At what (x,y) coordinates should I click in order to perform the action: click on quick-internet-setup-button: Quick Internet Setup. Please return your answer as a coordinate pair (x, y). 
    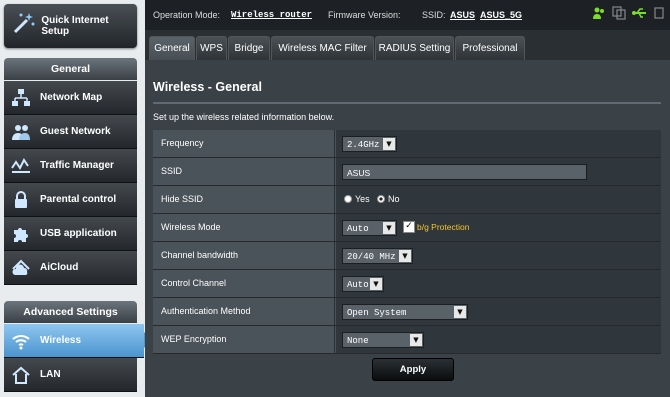
    Looking at the image, I should click on (70, 26).